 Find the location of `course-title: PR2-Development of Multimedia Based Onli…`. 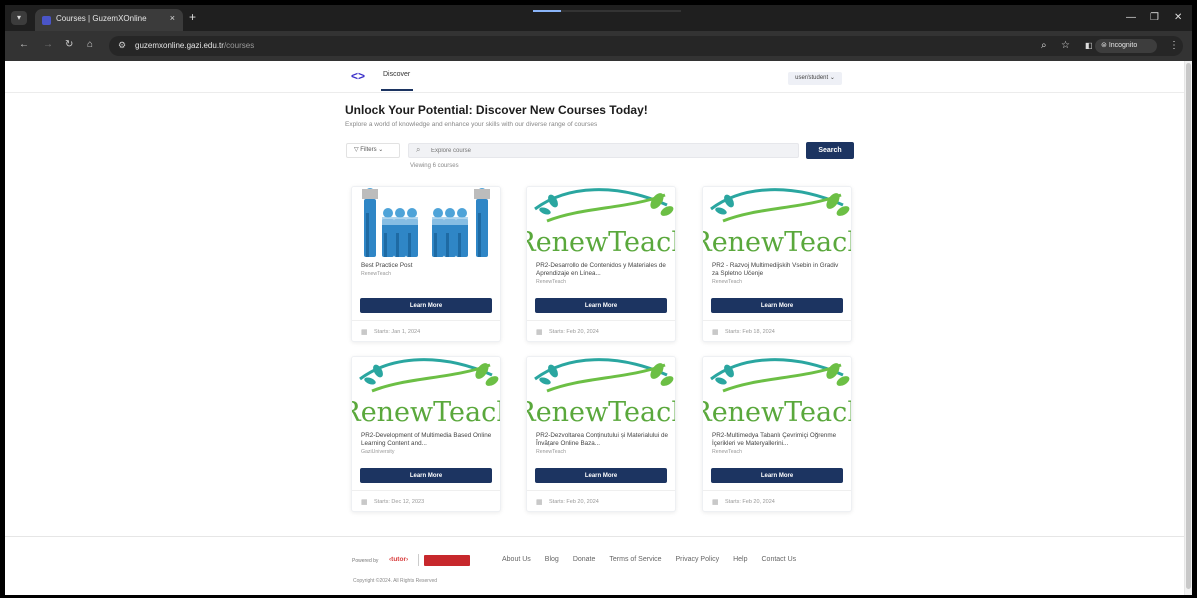

course-title: PR2-Development of Multimedia Based Onli… is located at coordinates (428, 440).